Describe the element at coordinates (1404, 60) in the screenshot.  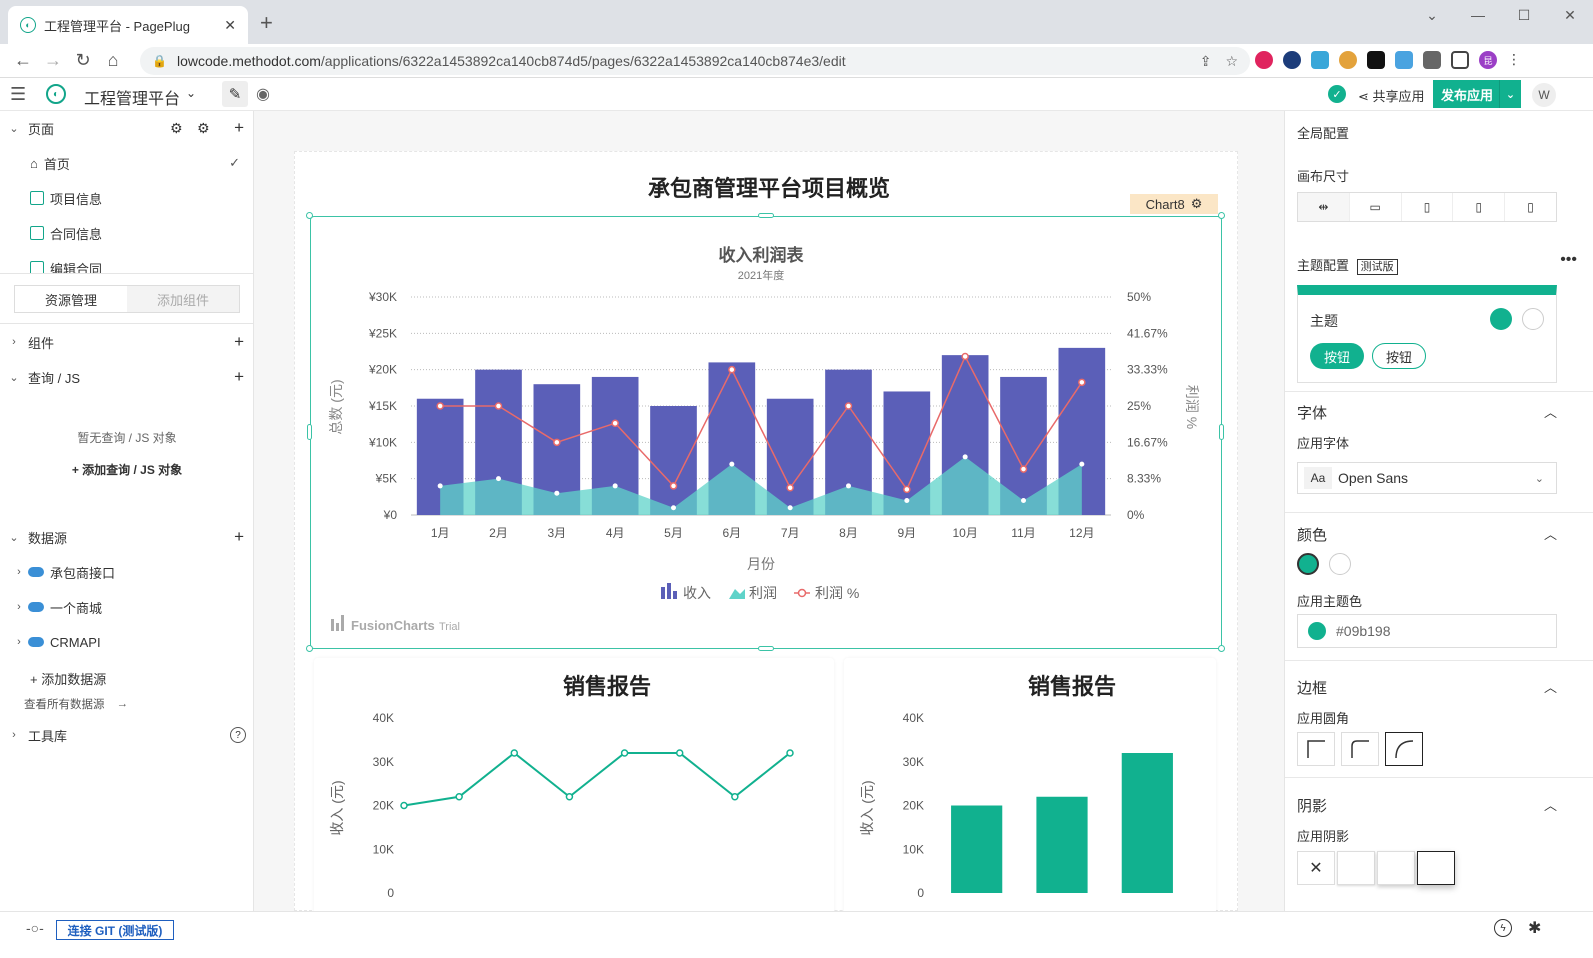
I see `extension-color-icon` at that location.